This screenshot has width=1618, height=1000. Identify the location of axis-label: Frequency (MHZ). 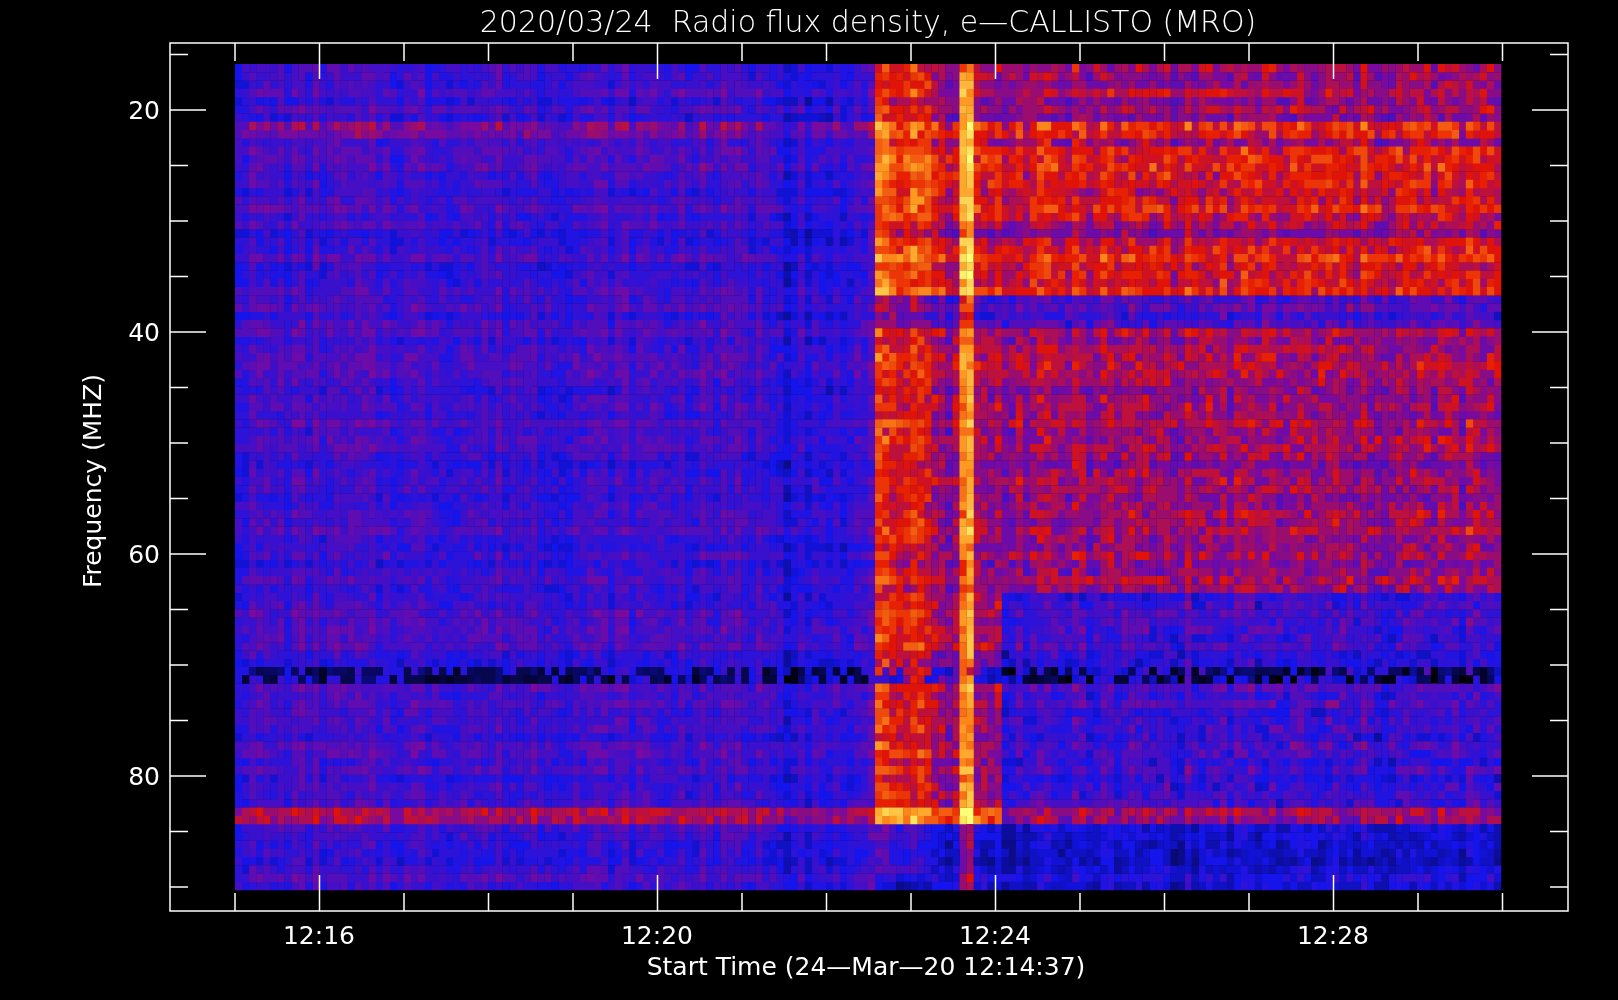
(92, 481).